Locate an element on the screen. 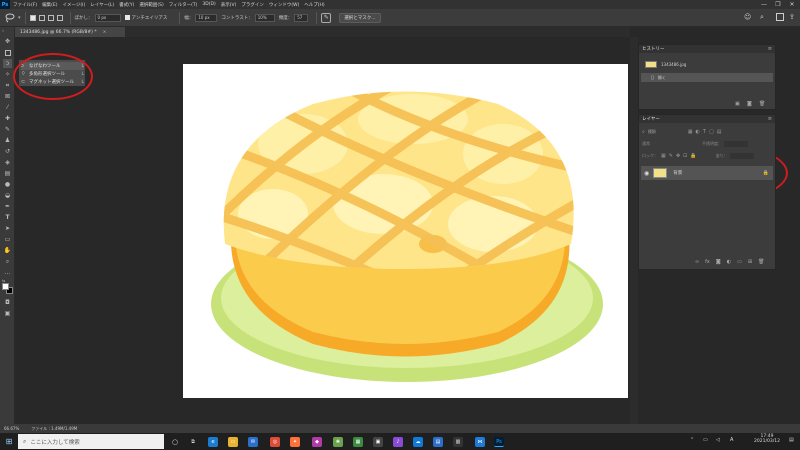 The height and width of the screenshot is (450, 800). crop-tool-icon: ⌗ is located at coordinates (7, 85).